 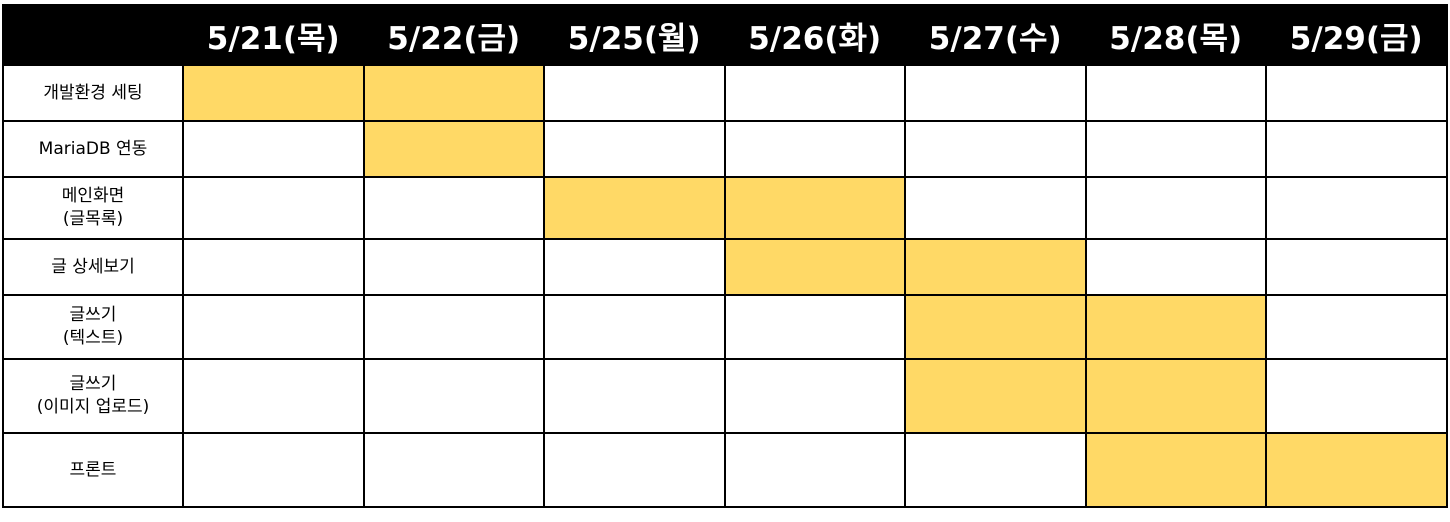 I want to click on task-row-post-detail: 글 상세보기, so click(x=725, y=267).